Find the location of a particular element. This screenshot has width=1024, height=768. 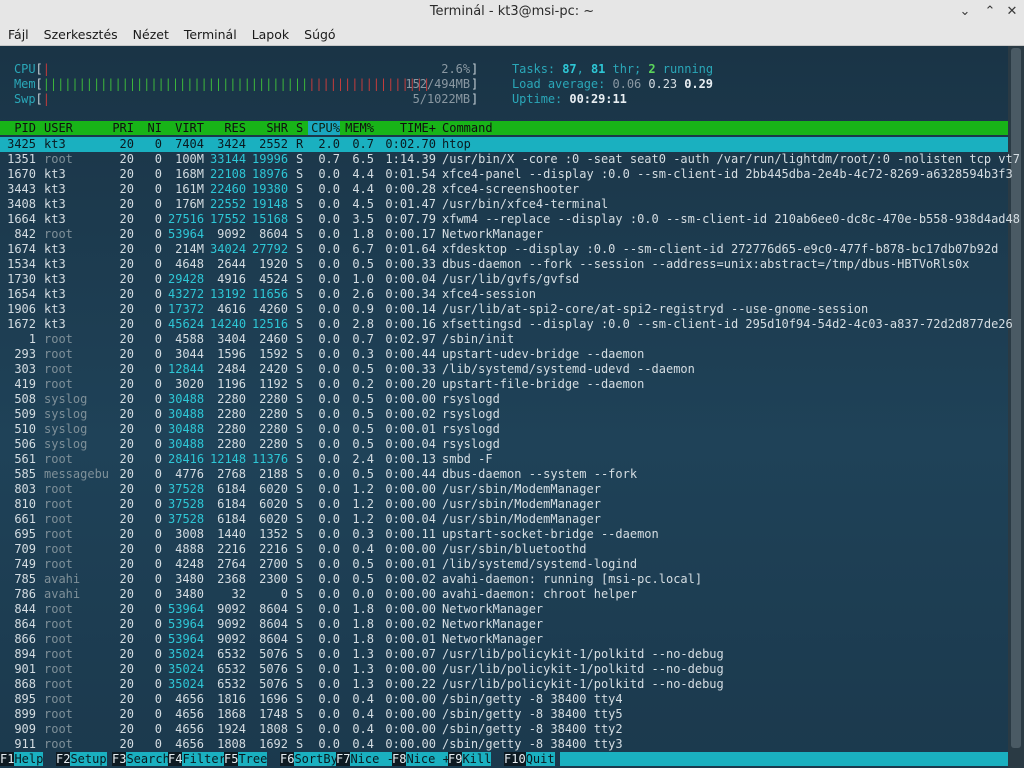

menu-help: Súgó is located at coordinates (319, 33).